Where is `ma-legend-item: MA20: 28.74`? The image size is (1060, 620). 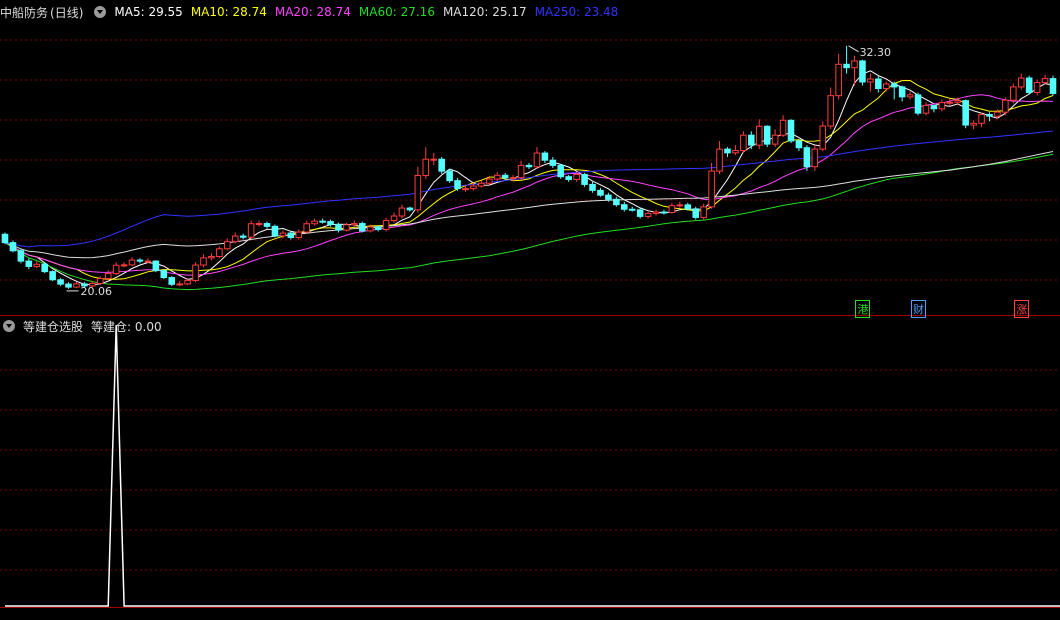 ma-legend-item: MA20: 28.74 is located at coordinates (312, 12).